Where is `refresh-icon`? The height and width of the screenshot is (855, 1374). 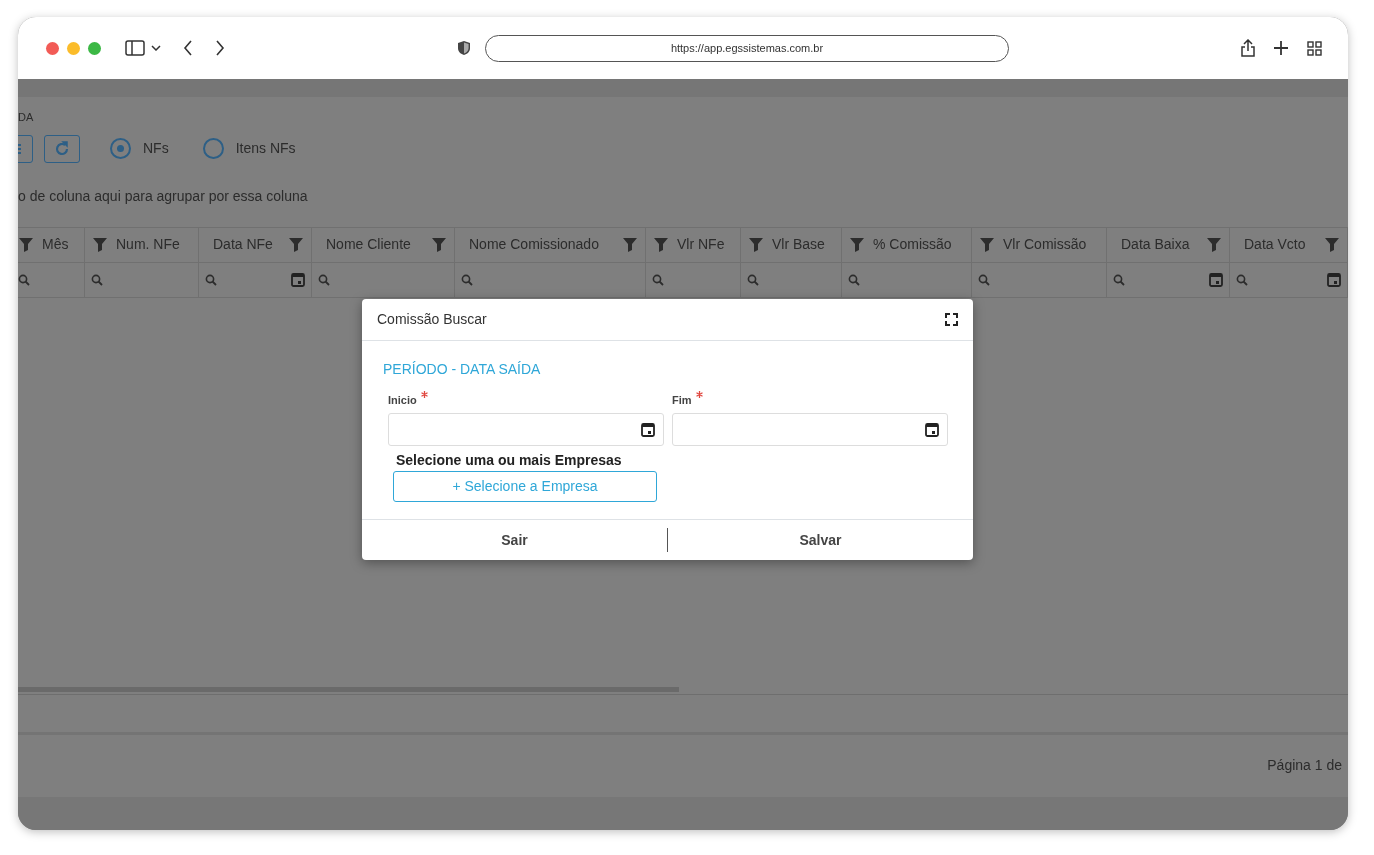
refresh-icon is located at coordinates (62, 148).